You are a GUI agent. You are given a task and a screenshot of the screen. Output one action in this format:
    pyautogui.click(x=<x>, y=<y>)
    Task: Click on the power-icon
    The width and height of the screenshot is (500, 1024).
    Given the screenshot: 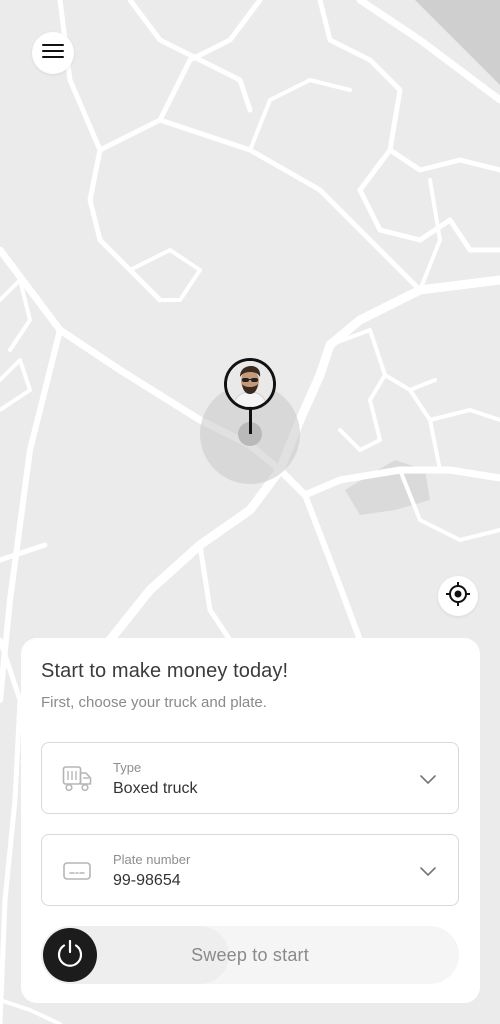 What is the action you would take?
    pyautogui.click(x=70, y=955)
    